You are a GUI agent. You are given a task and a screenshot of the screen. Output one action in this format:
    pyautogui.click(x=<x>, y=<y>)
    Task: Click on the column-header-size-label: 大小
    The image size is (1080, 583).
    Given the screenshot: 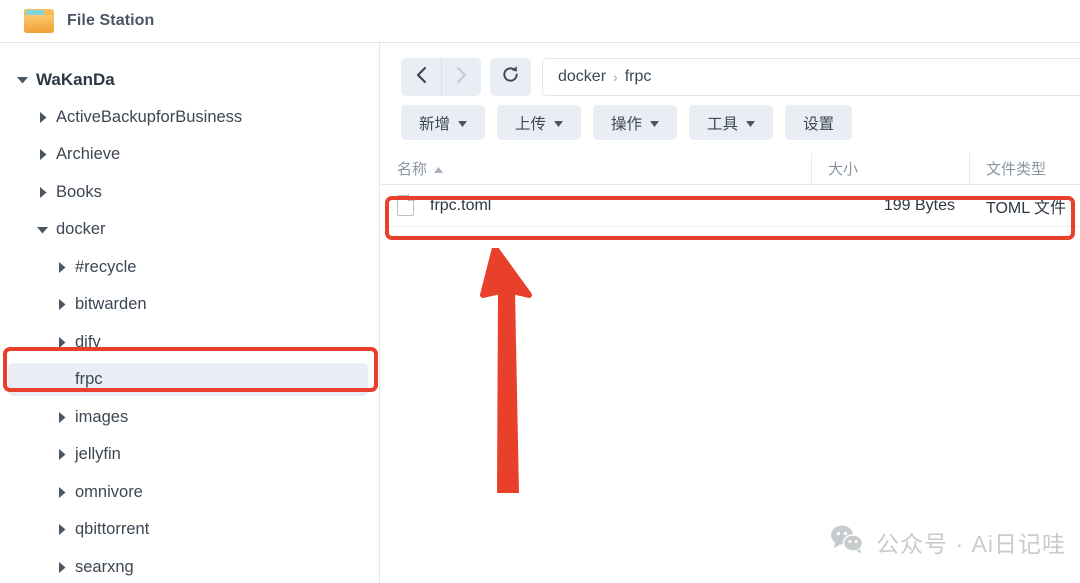 What is the action you would take?
    pyautogui.click(x=843, y=169)
    